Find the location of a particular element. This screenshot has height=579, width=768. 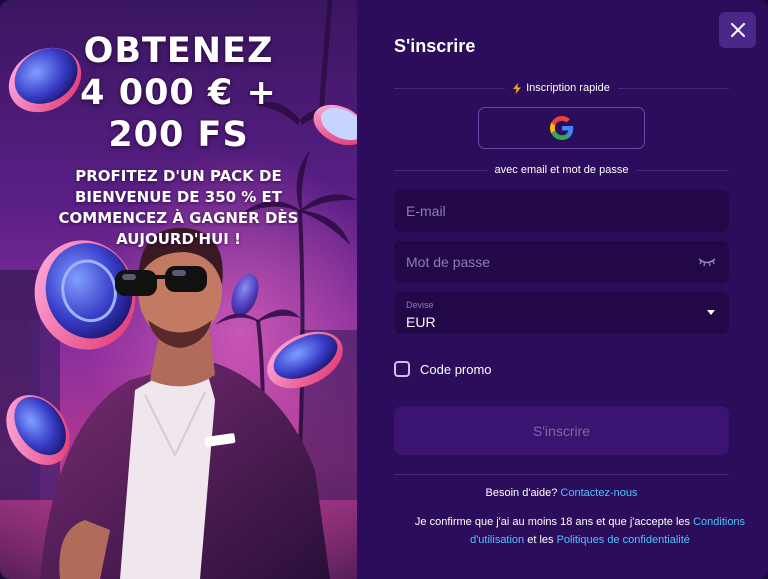

currency-label: Devise is located at coordinates (420, 305).